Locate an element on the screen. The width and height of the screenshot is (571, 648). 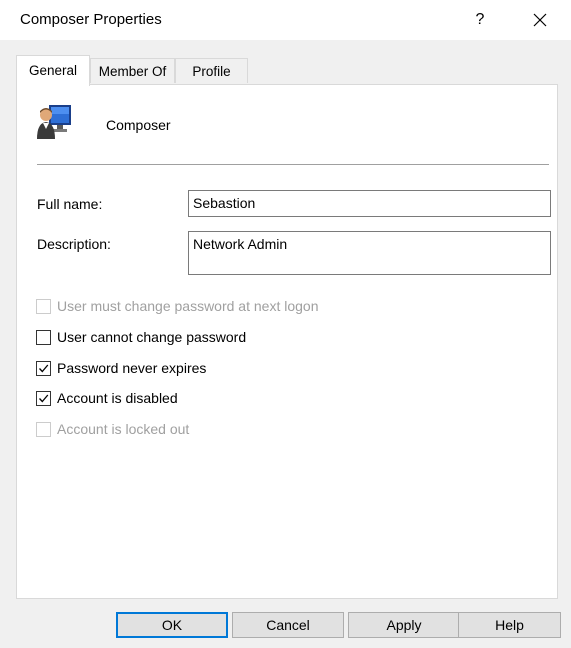
window-title: Composer Properties is located at coordinates (91, 19).